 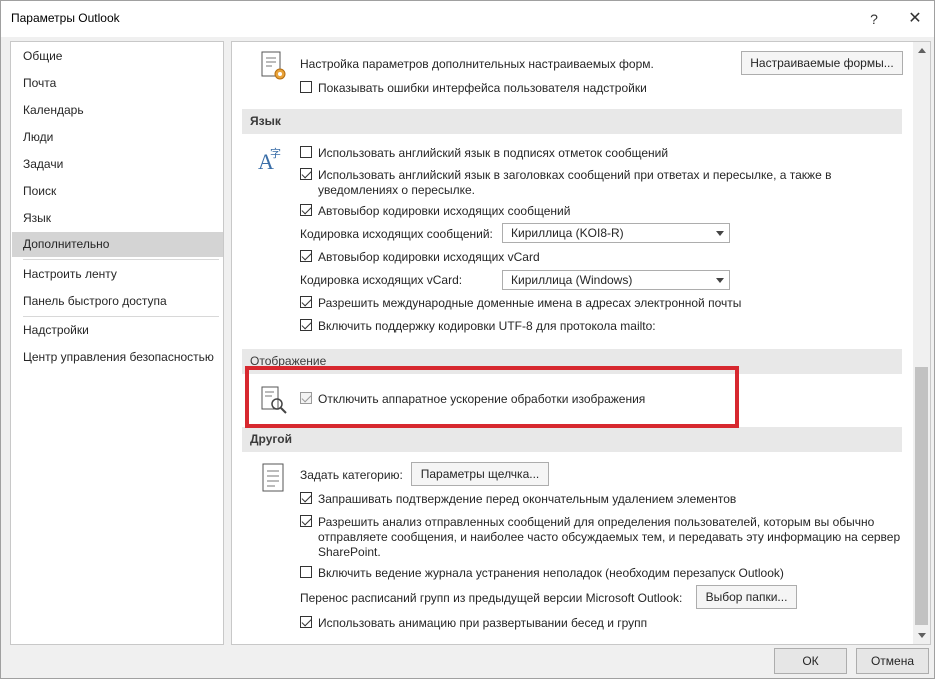 What do you see at coordinates (275, 153) in the screenshot?
I see `svg-text: 字` at bounding box center [275, 153].